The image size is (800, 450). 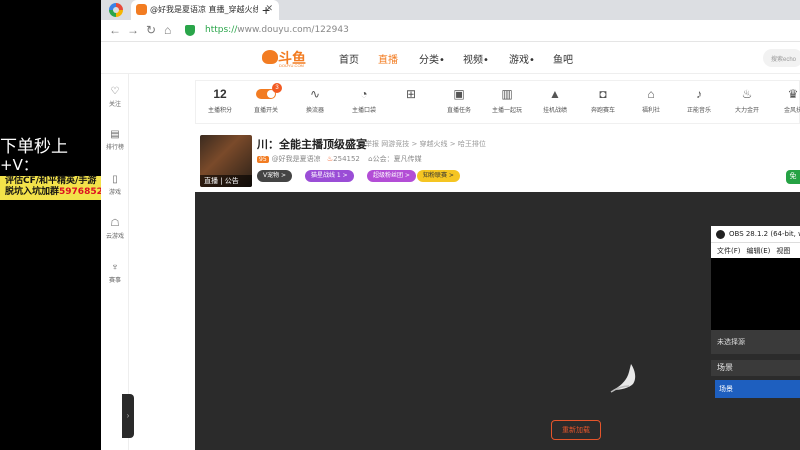 What do you see at coordinates (296, 159) in the screenshot?
I see `streamer-name: @好我是夏语凉` at bounding box center [296, 159].